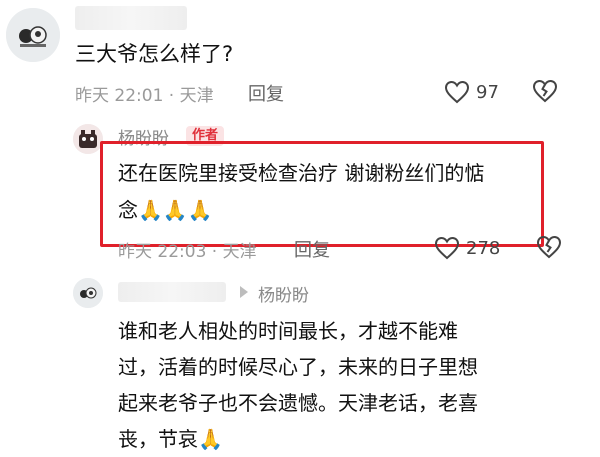 The height and width of the screenshot is (457, 600). What do you see at coordinates (487, 92) in the screenshot?
I see `like-count: 97` at bounding box center [487, 92].